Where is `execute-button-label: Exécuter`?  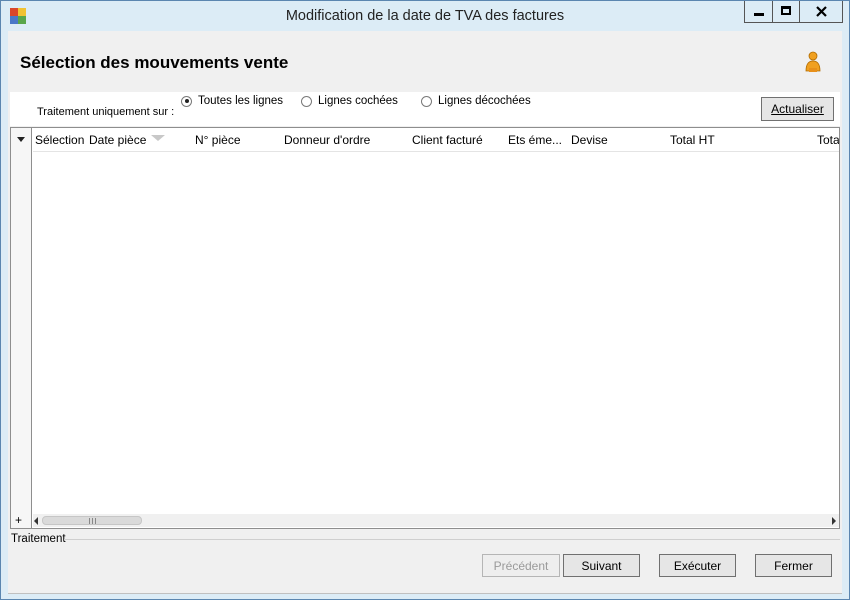
execute-button-label: Exécuter is located at coordinates (697, 565).